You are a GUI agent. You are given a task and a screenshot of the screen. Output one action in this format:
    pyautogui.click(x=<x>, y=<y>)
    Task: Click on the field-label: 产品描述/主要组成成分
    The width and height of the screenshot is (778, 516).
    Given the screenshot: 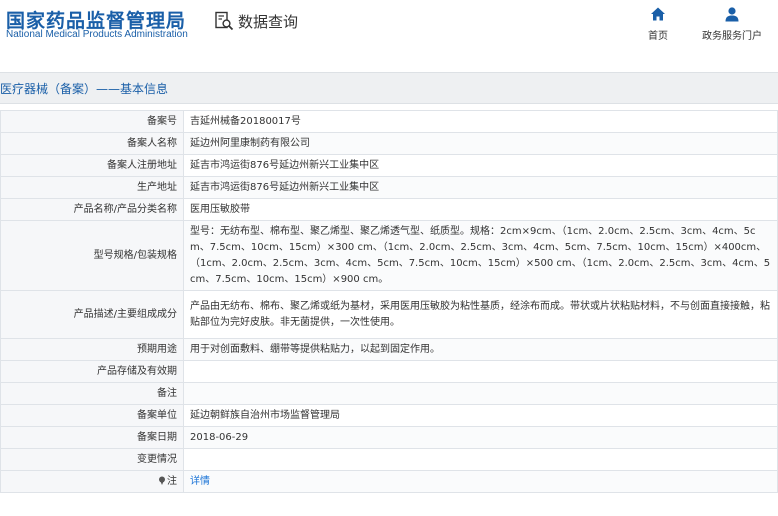 What is the action you would take?
    pyautogui.click(x=92, y=314)
    